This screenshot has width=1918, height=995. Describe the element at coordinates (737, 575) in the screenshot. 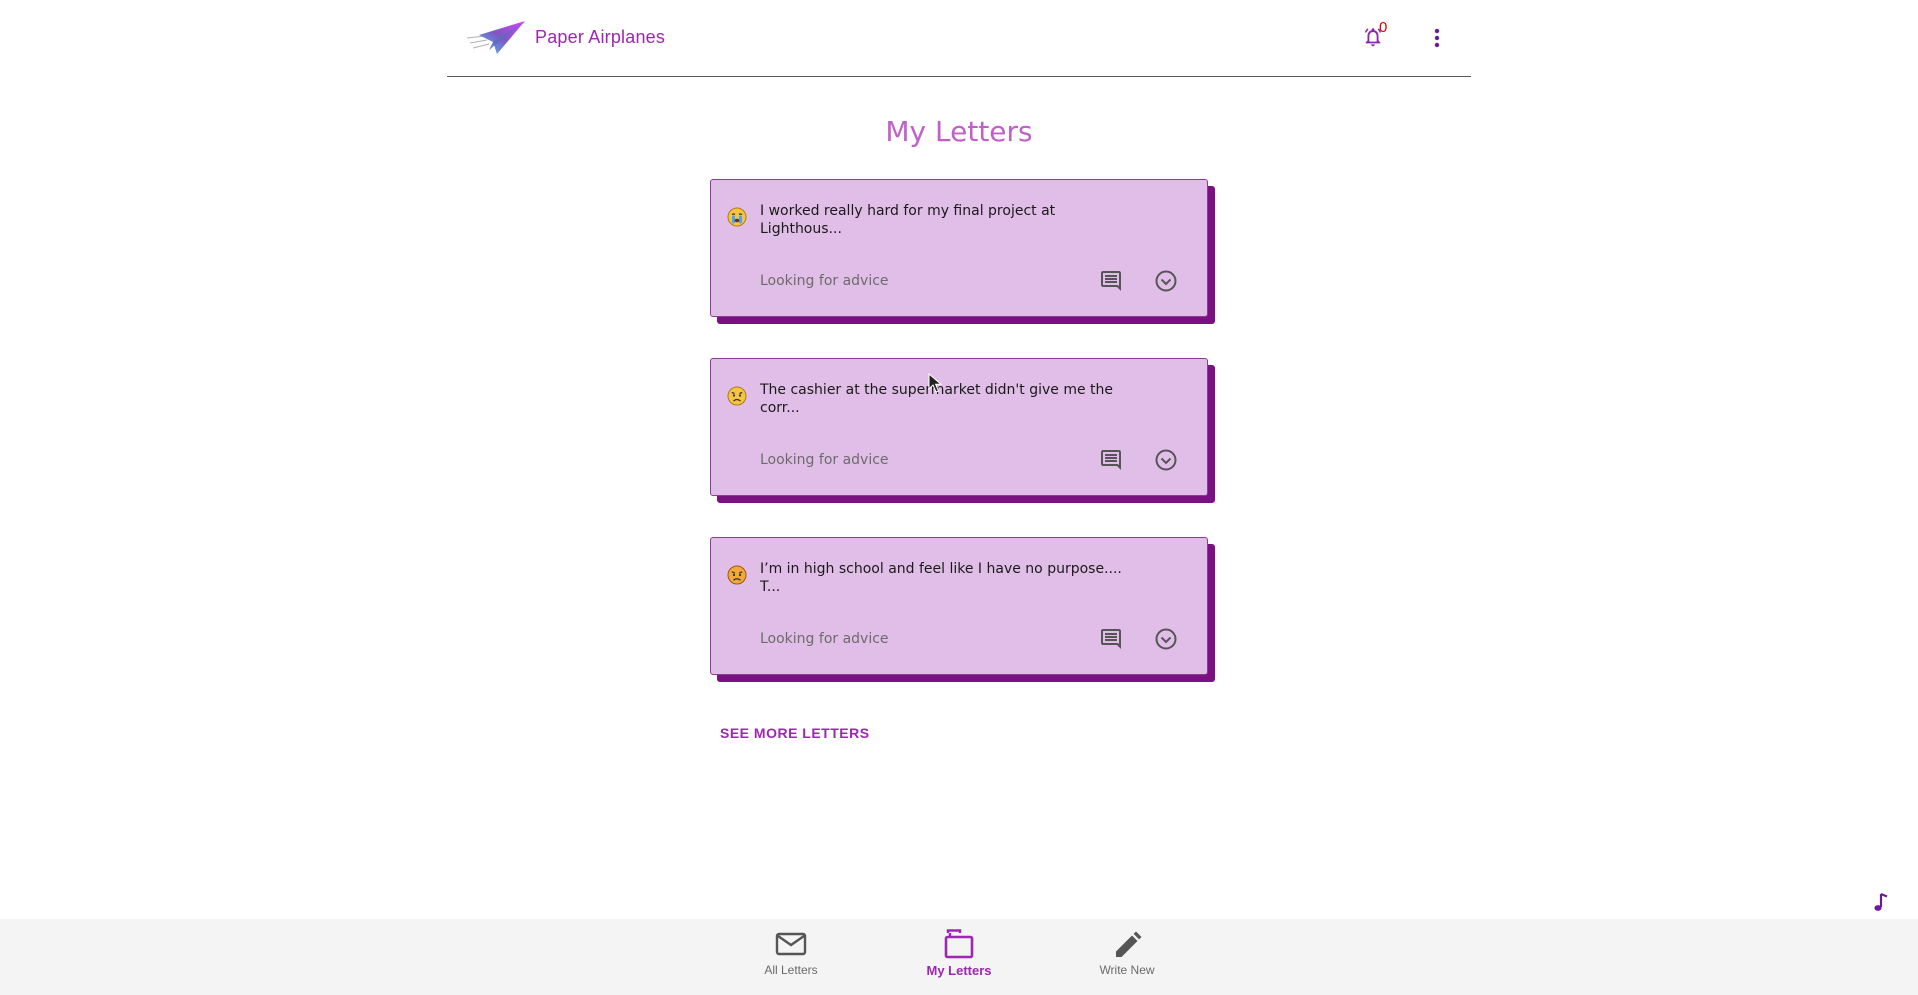

I see `angry-face-icon` at that location.